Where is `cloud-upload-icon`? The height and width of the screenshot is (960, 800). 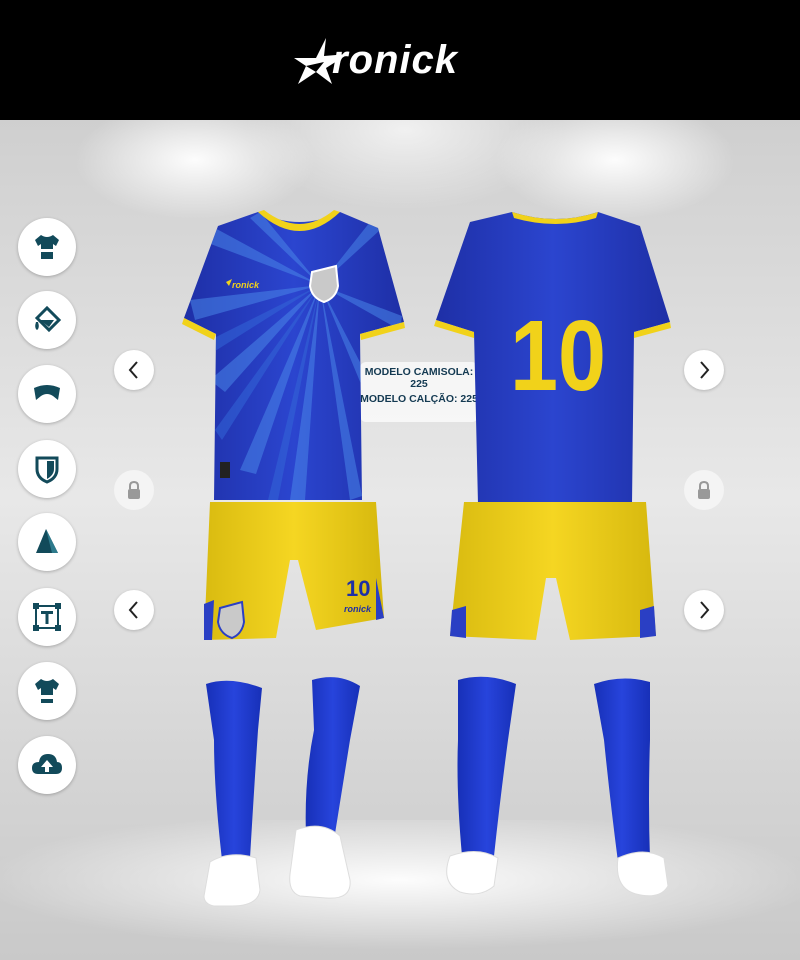 cloud-upload-icon is located at coordinates (47, 764).